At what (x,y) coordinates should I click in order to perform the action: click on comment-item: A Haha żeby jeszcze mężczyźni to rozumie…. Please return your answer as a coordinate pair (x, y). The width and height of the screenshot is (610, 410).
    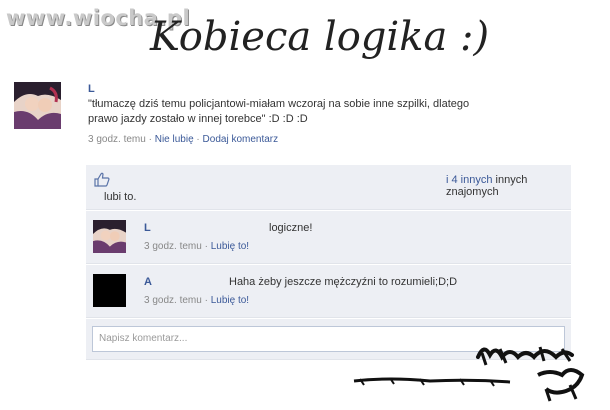
    Looking at the image, I should click on (328, 291).